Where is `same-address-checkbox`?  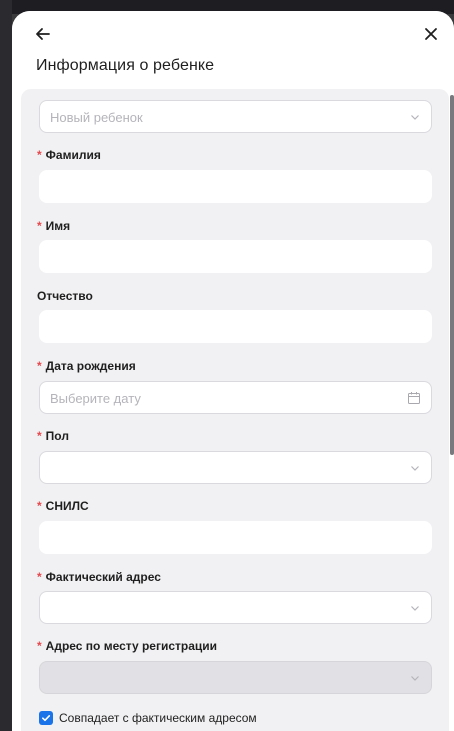
same-address-checkbox is located at coordinates (46, 718).